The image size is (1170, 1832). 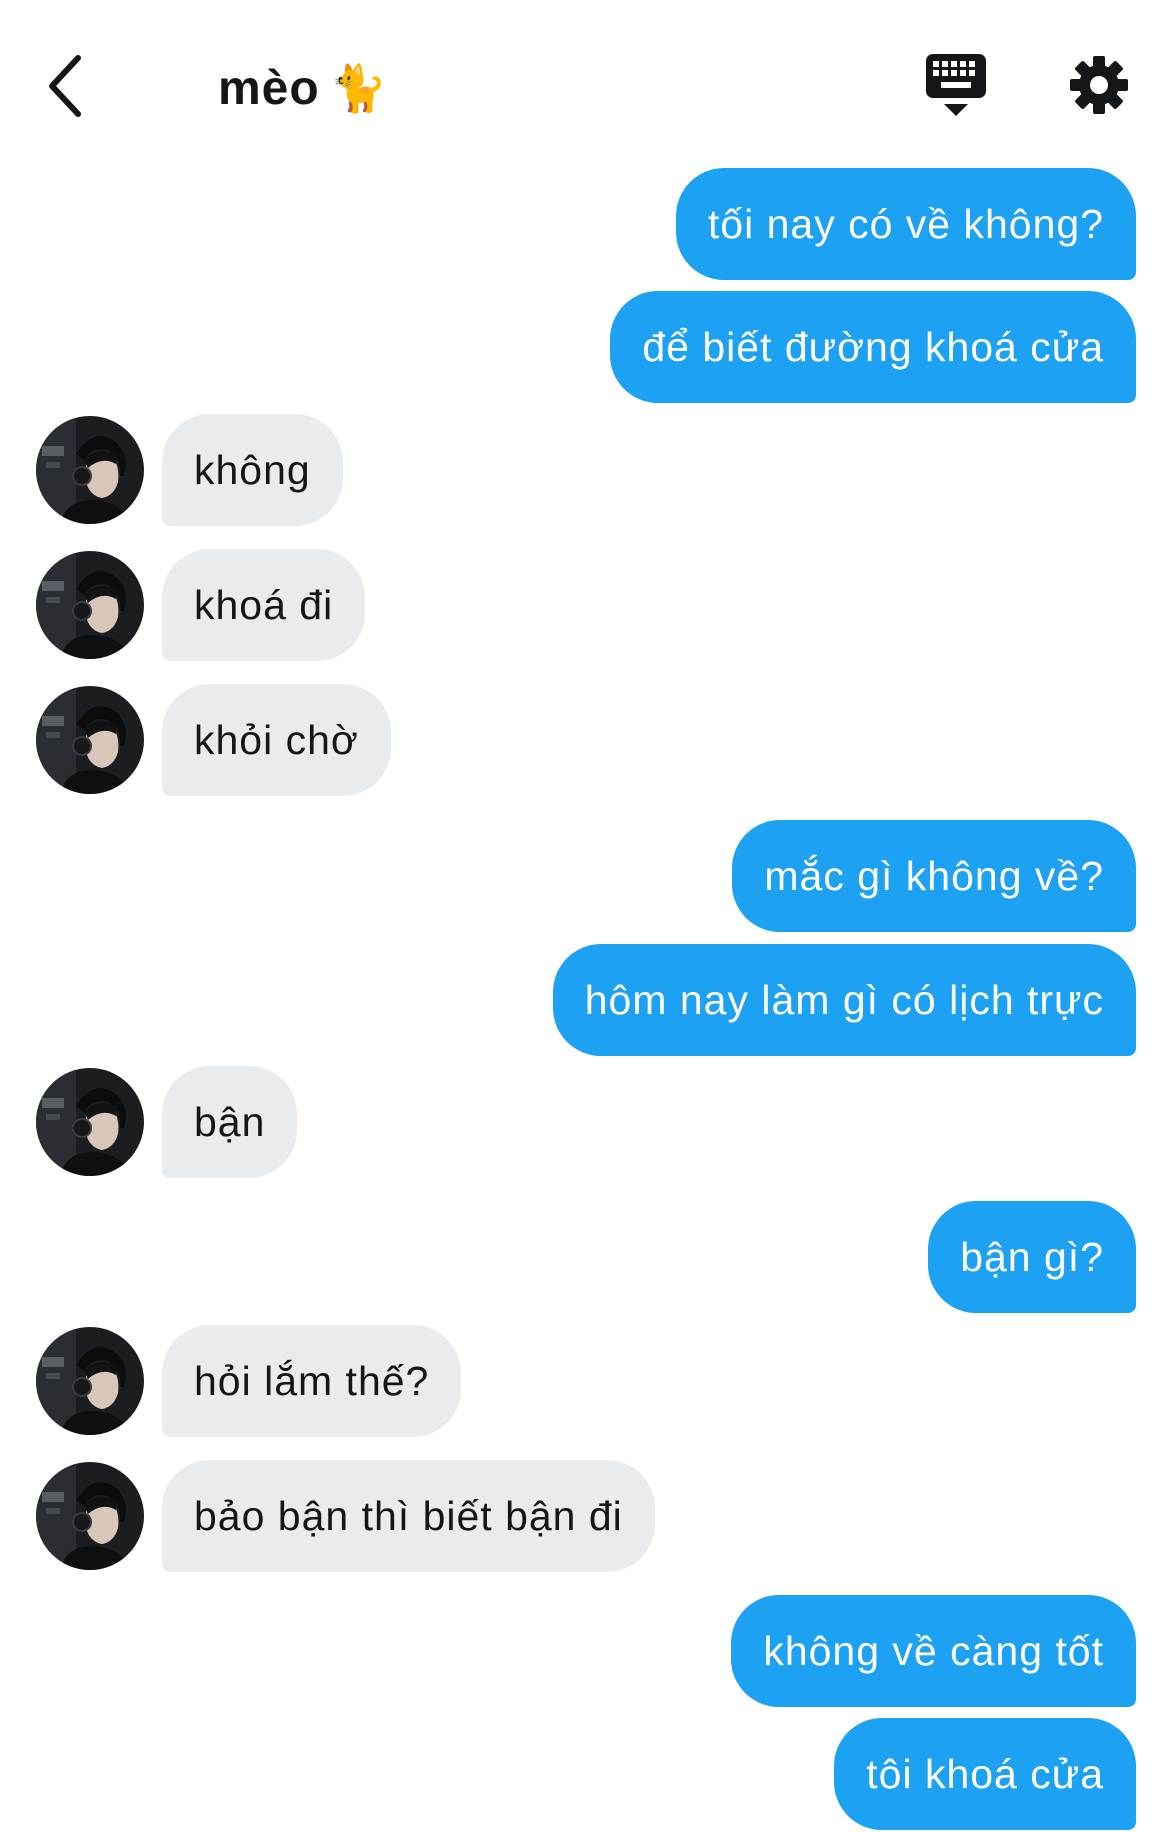 I want to click on sent-message: để biết đường khoá cửa, so click(x=873, y=347).